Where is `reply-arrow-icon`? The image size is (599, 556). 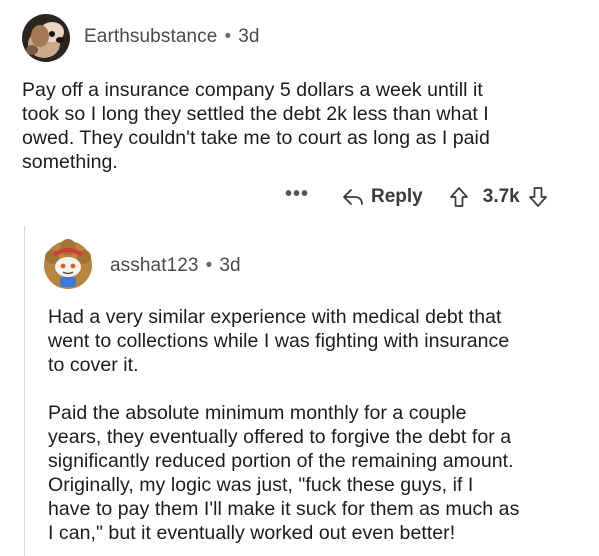 reply-arrow-icon is located at coordinates (353, 197).